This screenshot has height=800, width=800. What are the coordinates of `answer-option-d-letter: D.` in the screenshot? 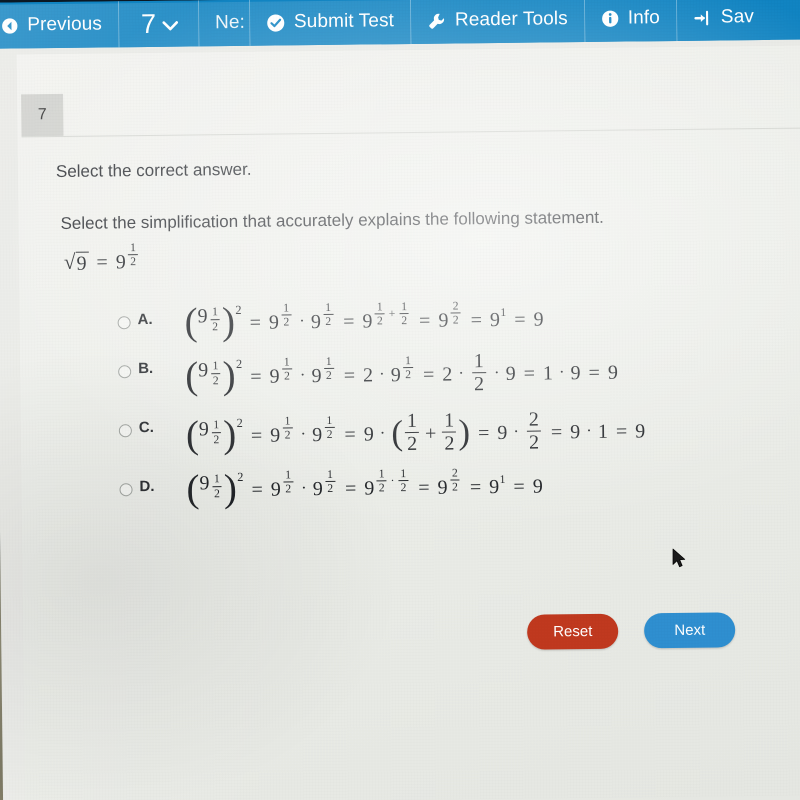 It's located at (147, 487).